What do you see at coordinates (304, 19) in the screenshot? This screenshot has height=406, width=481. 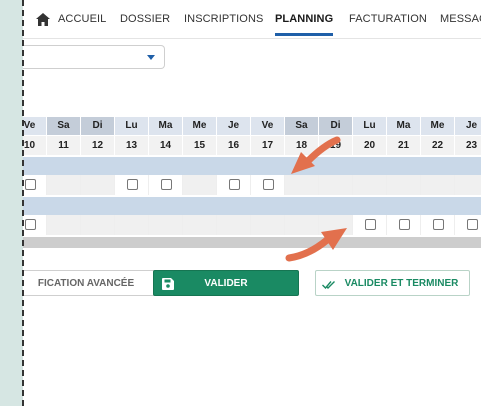 I see `nav-planning: PLANNING` at bounding box center [304, 19].